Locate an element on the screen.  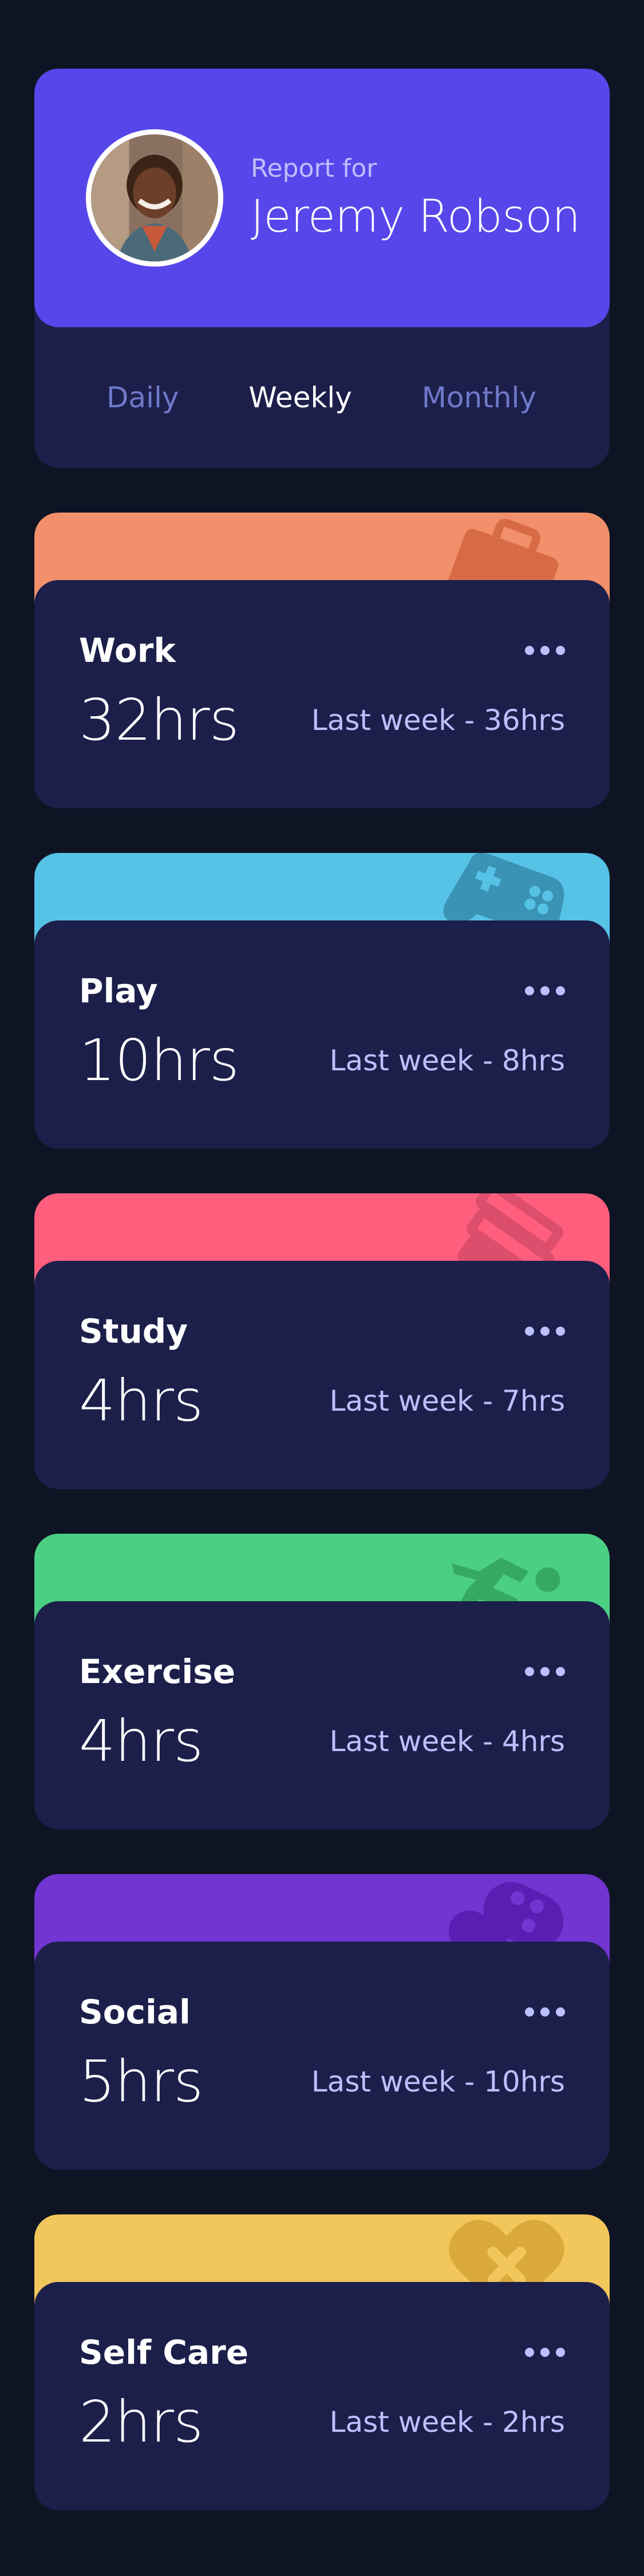
activity-hours: 10hrs is located at coordinates (159, 1060).